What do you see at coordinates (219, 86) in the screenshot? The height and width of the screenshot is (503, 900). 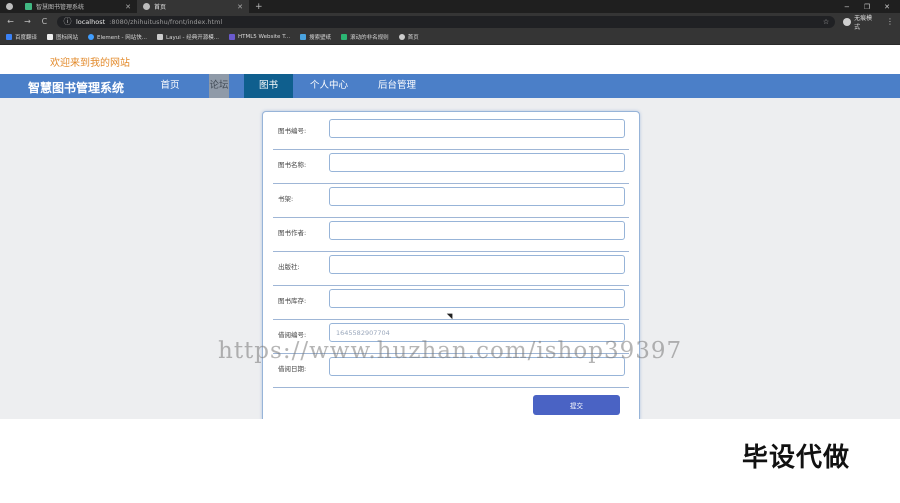 I see `nav-forum: 论坛` at bounding box center [219, 86].